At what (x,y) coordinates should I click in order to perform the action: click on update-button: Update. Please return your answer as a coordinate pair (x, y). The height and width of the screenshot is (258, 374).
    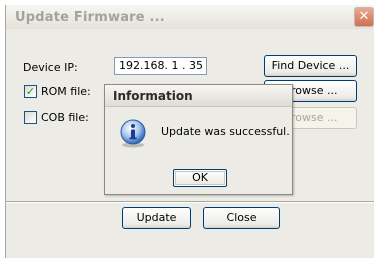
    Looking at the image, I should click on (156, 218).